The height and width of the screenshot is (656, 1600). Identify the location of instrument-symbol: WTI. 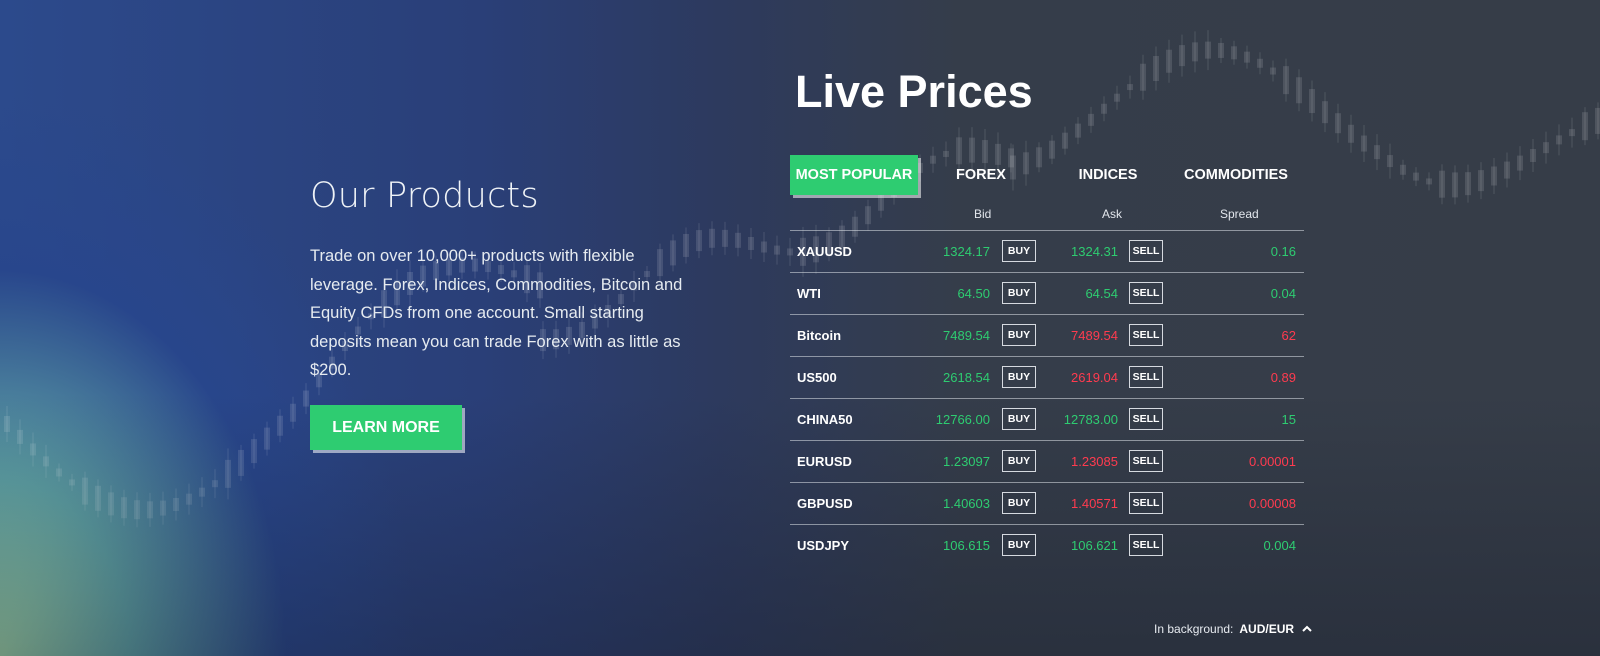
(809, 293).